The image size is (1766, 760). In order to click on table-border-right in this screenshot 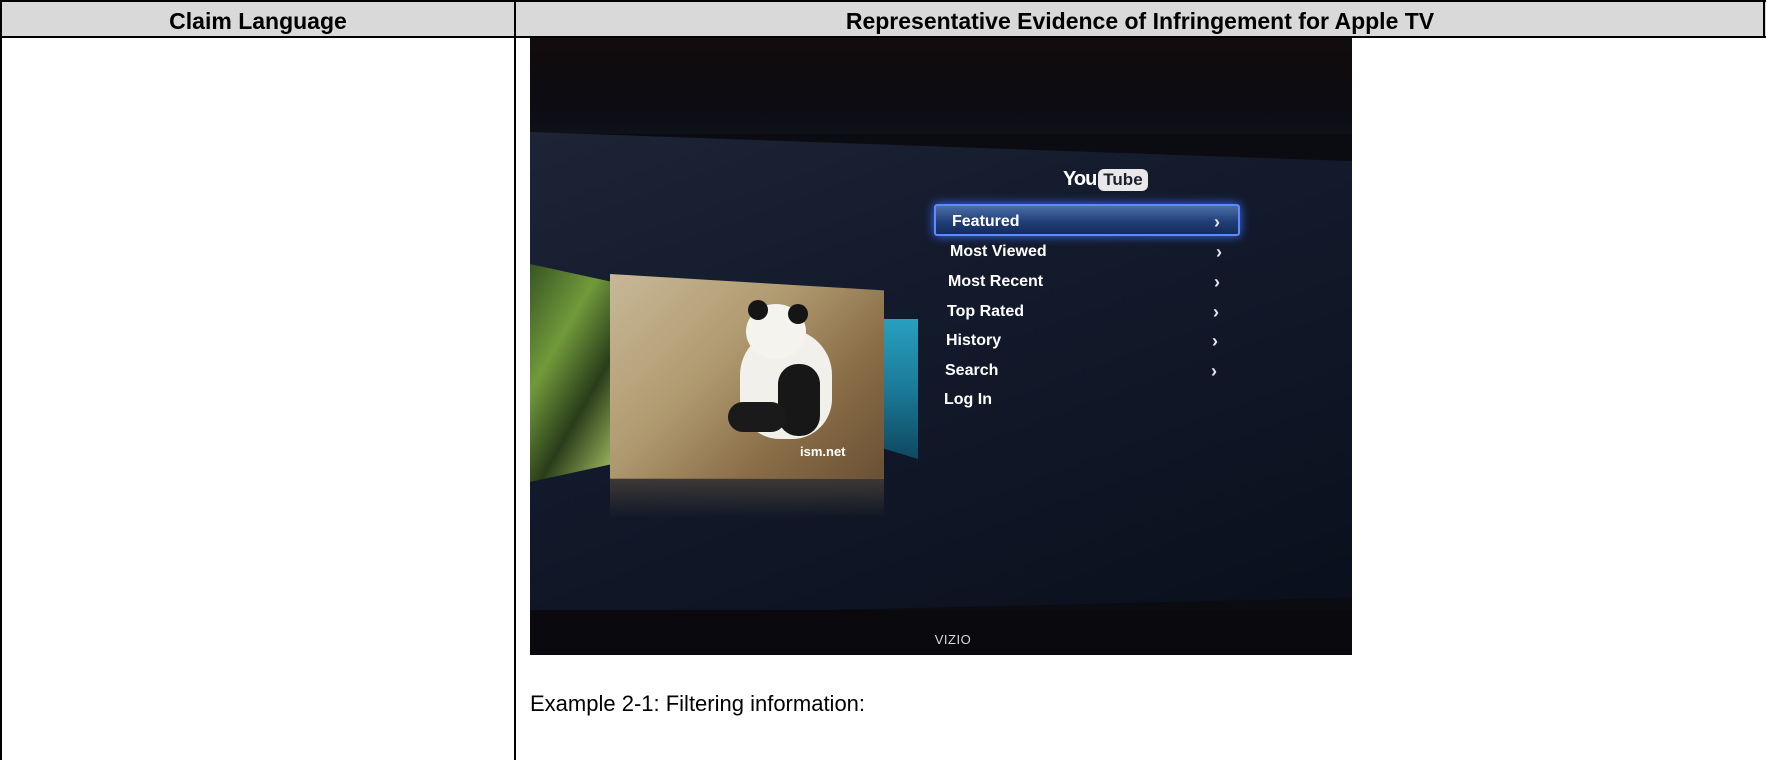, I will do `click(1764, 19)`.